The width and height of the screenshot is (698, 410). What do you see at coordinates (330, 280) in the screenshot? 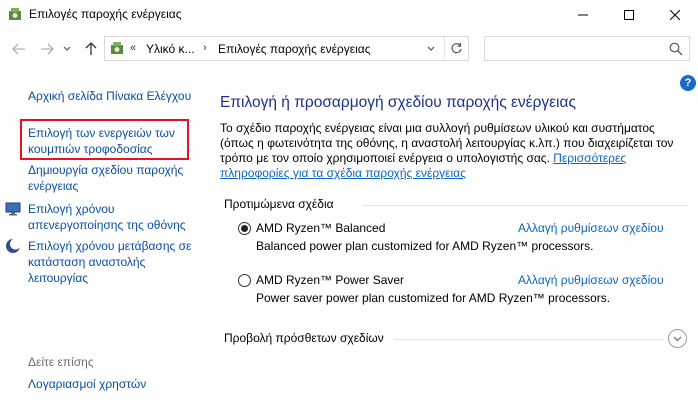
I see `plan-power-saver-name: AMD Ryzen™ Power Saver` at bounding box center [330, 280].